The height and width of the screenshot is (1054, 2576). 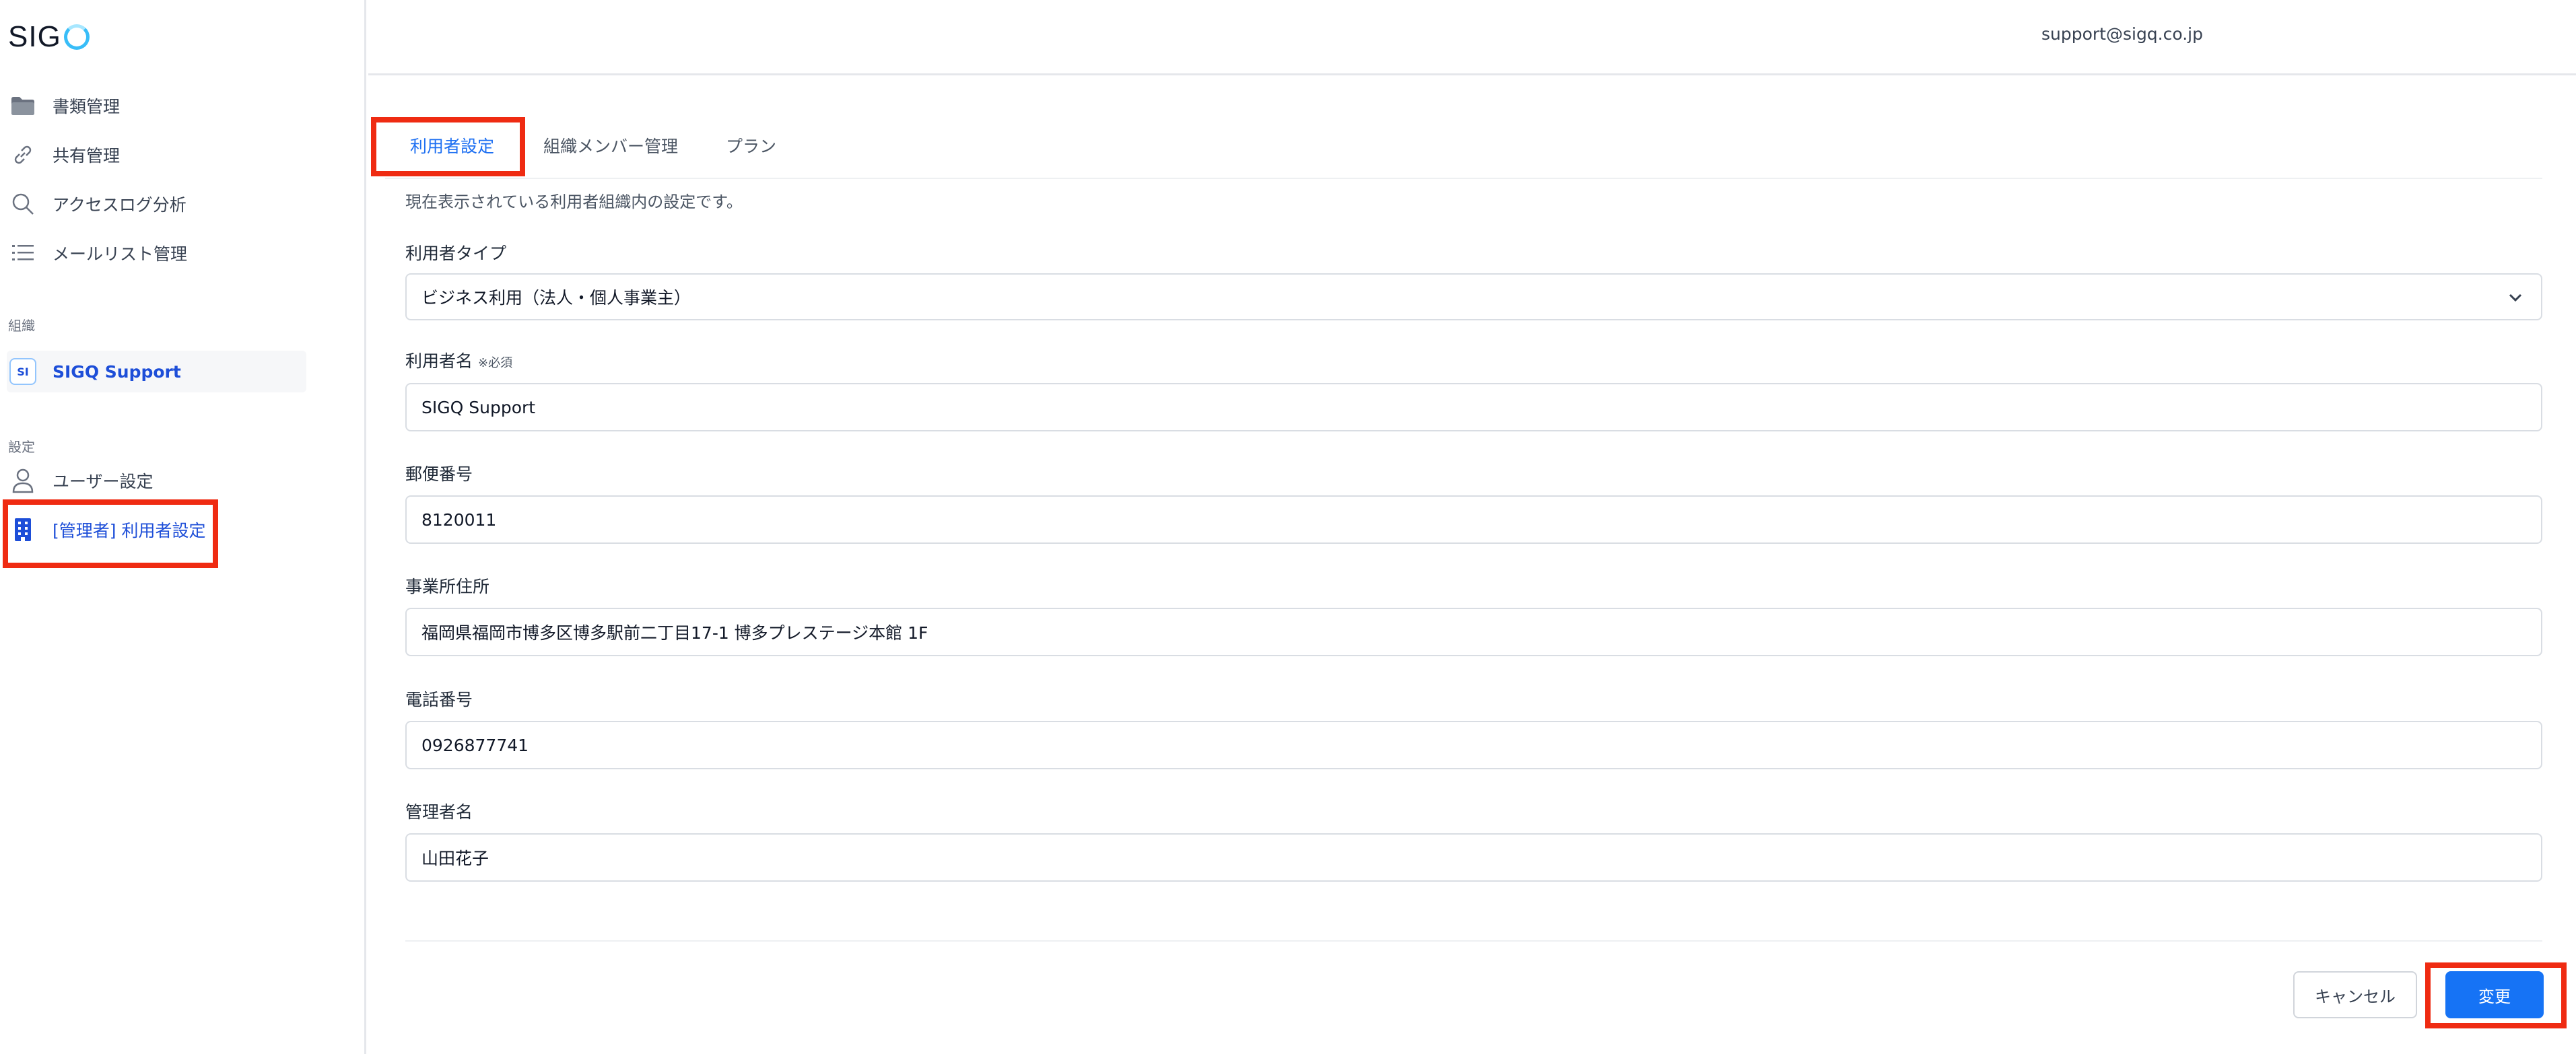 What do you see at coordinates (1474, 632) in the screenshot?
I see `address-input: 福岡県福岡市博多区博多駅前二丁目17-1 博多プレステージ本館 1F` at bounding box center [1474, 632].